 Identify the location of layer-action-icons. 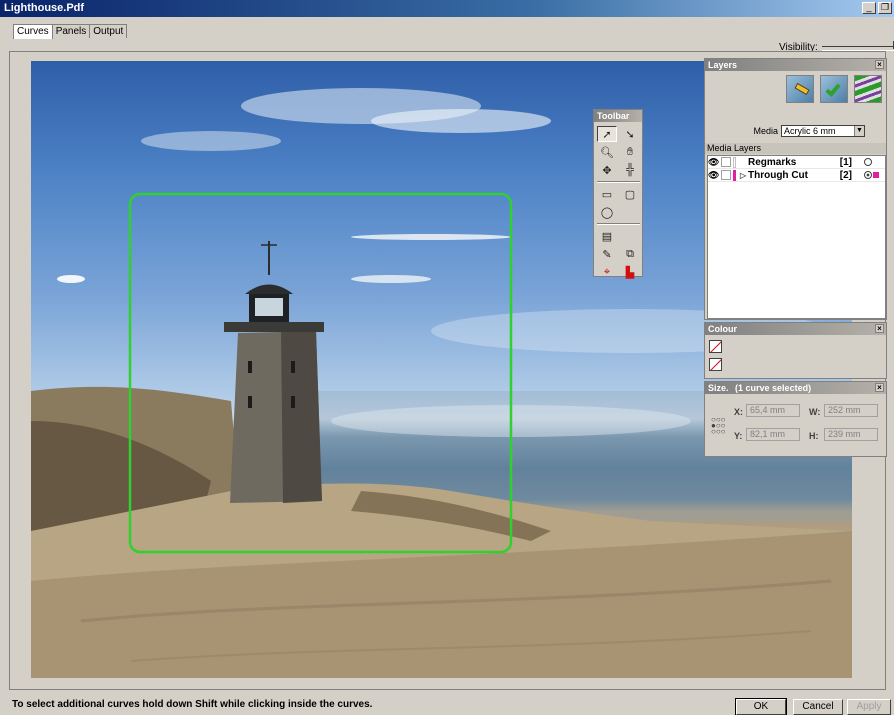
(834, 89).